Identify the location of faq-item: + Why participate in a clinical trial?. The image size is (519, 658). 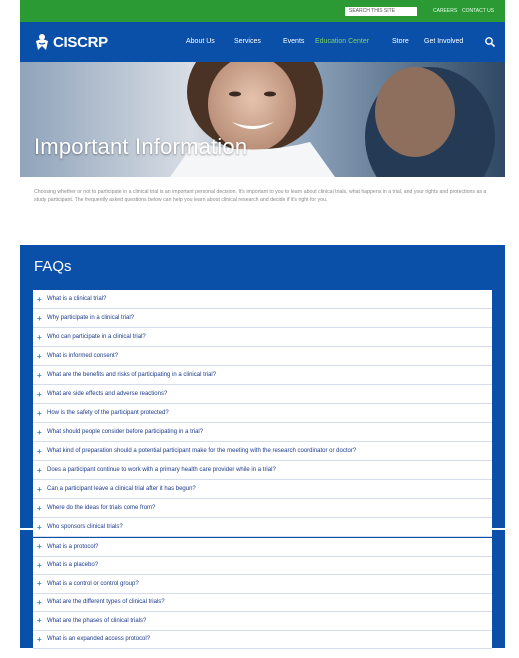
(262, 318).